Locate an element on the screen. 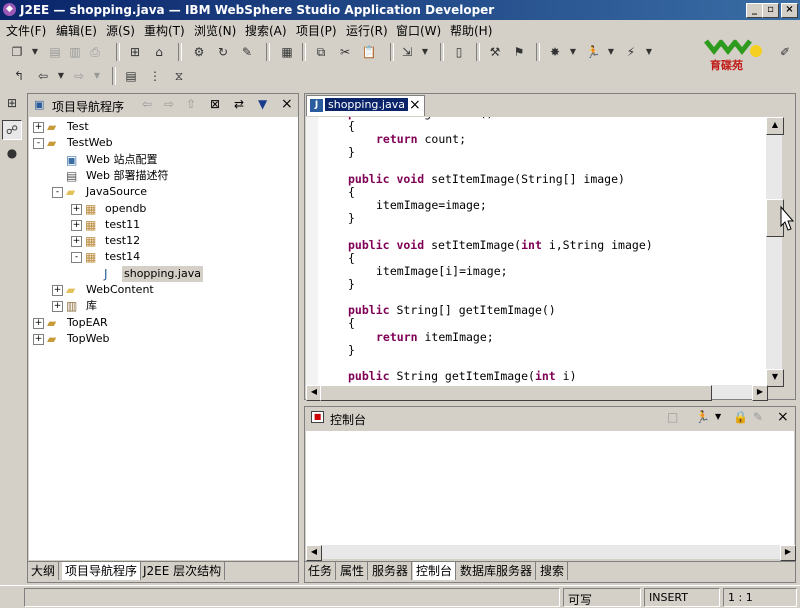 The width and height of the screenshot is (800, 608). editor-tab-shopping: J shopping.java × is located at coordinates (365, 105).